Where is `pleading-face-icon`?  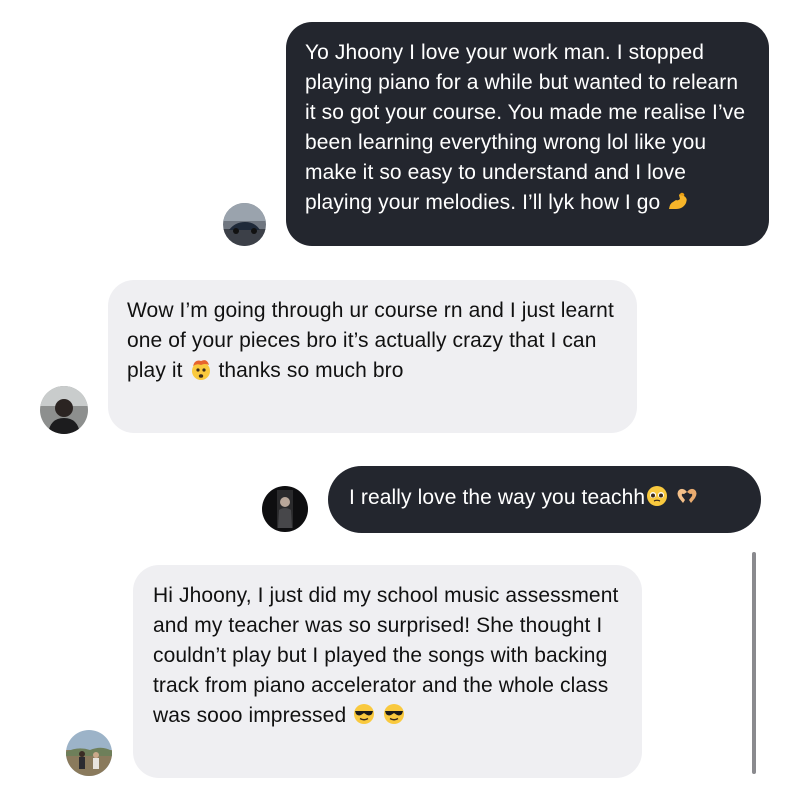
pleading-face-icon is located at coordinates (657, 496).